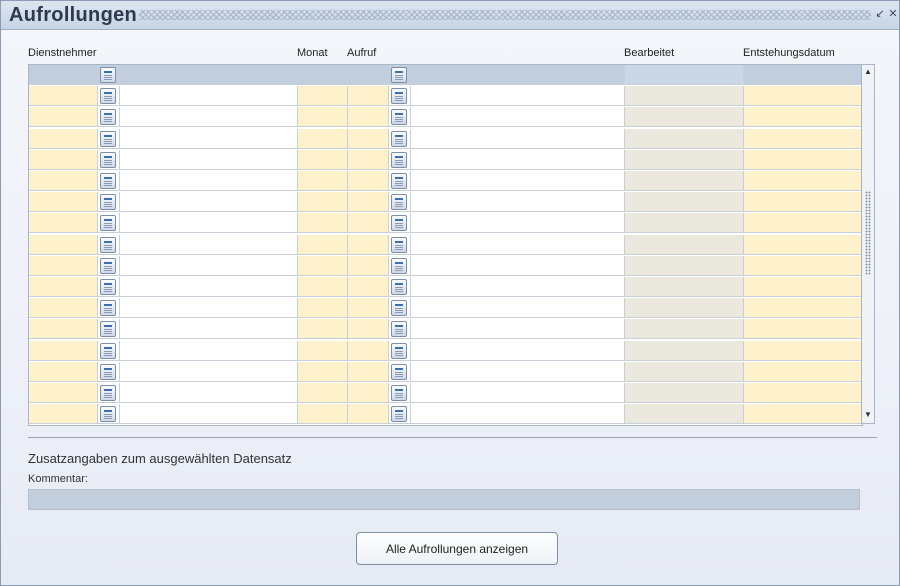 The width and height of the screenshot is (900, 586). I want to click on scroll-grip, so click(868, 233).